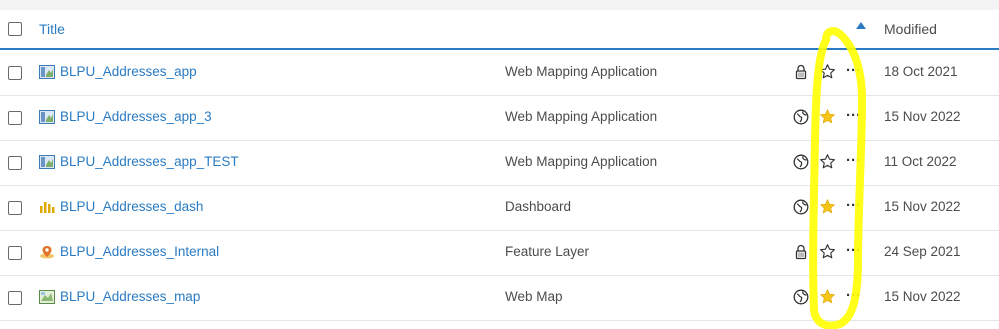  Describe the element at coordinates (130, 296) in the screenshot. I see `item-title-link: BLPU_Addresses_map` at that location.